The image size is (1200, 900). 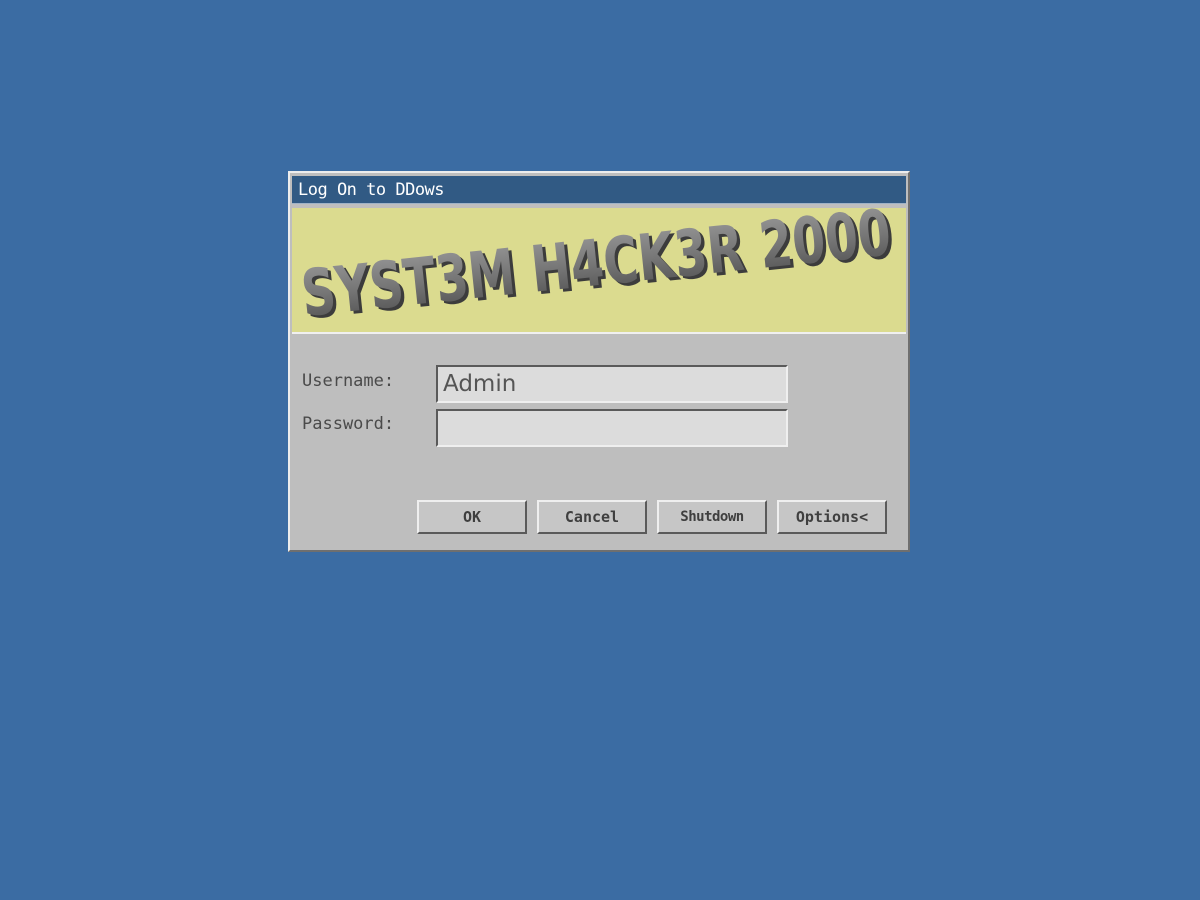 What do you see at coordinates (612, 428) in the screenshot?
I see `password-input` at bounding box center [612, 428].